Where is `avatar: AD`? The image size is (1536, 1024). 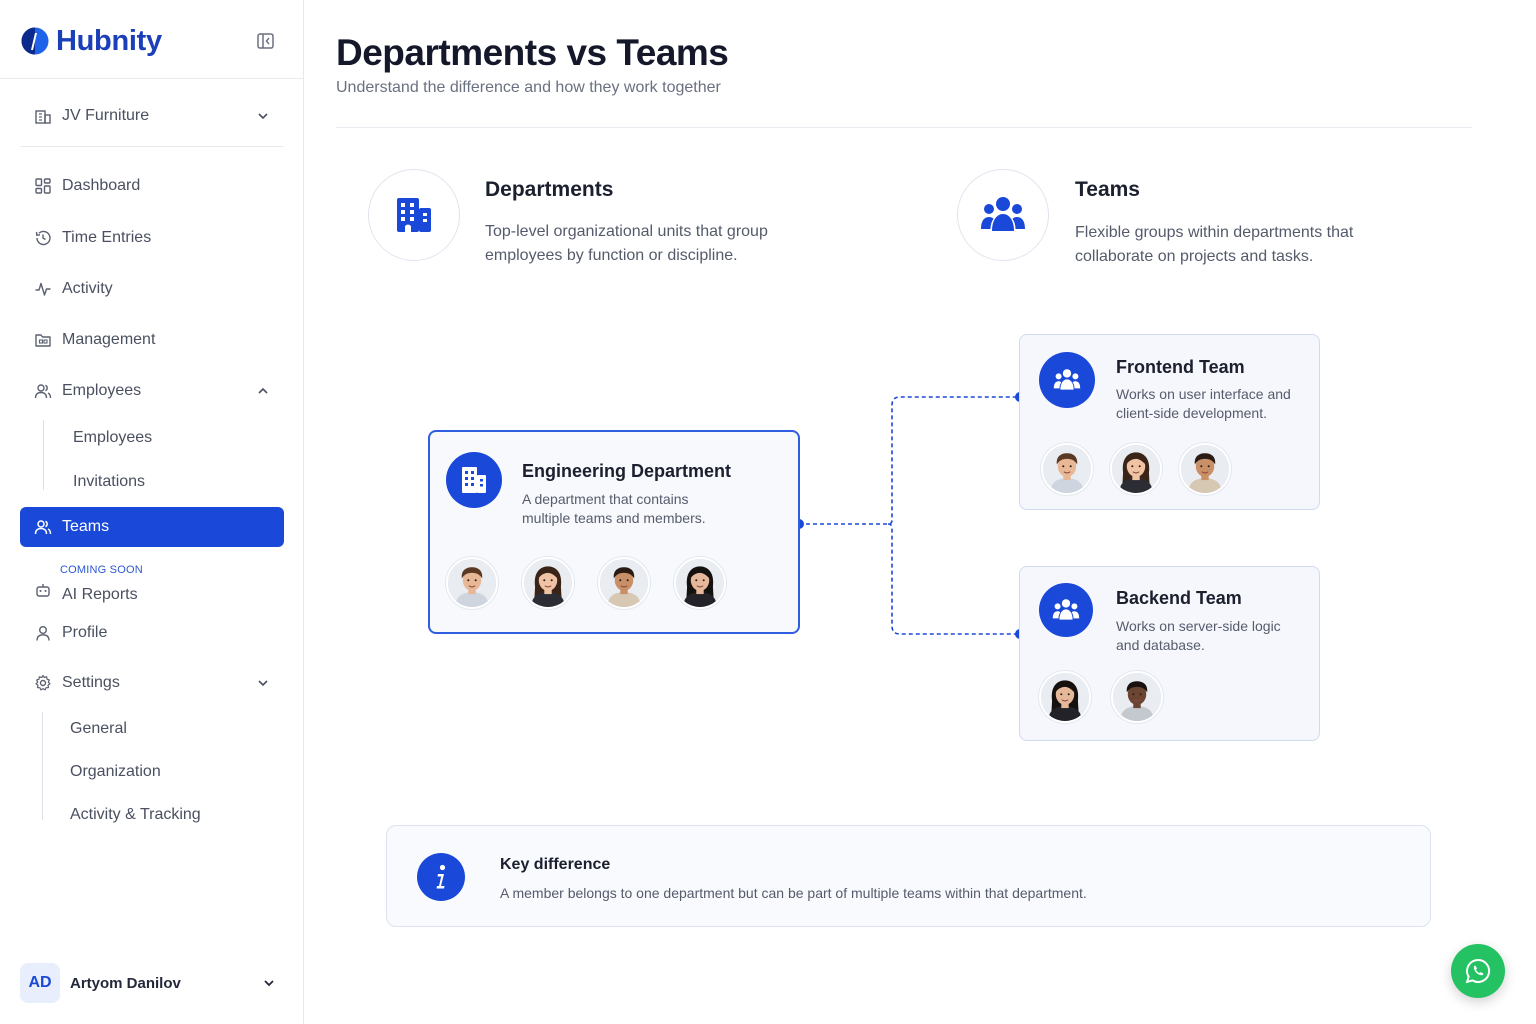 avatar: AD is located at coordinates (40, 983).